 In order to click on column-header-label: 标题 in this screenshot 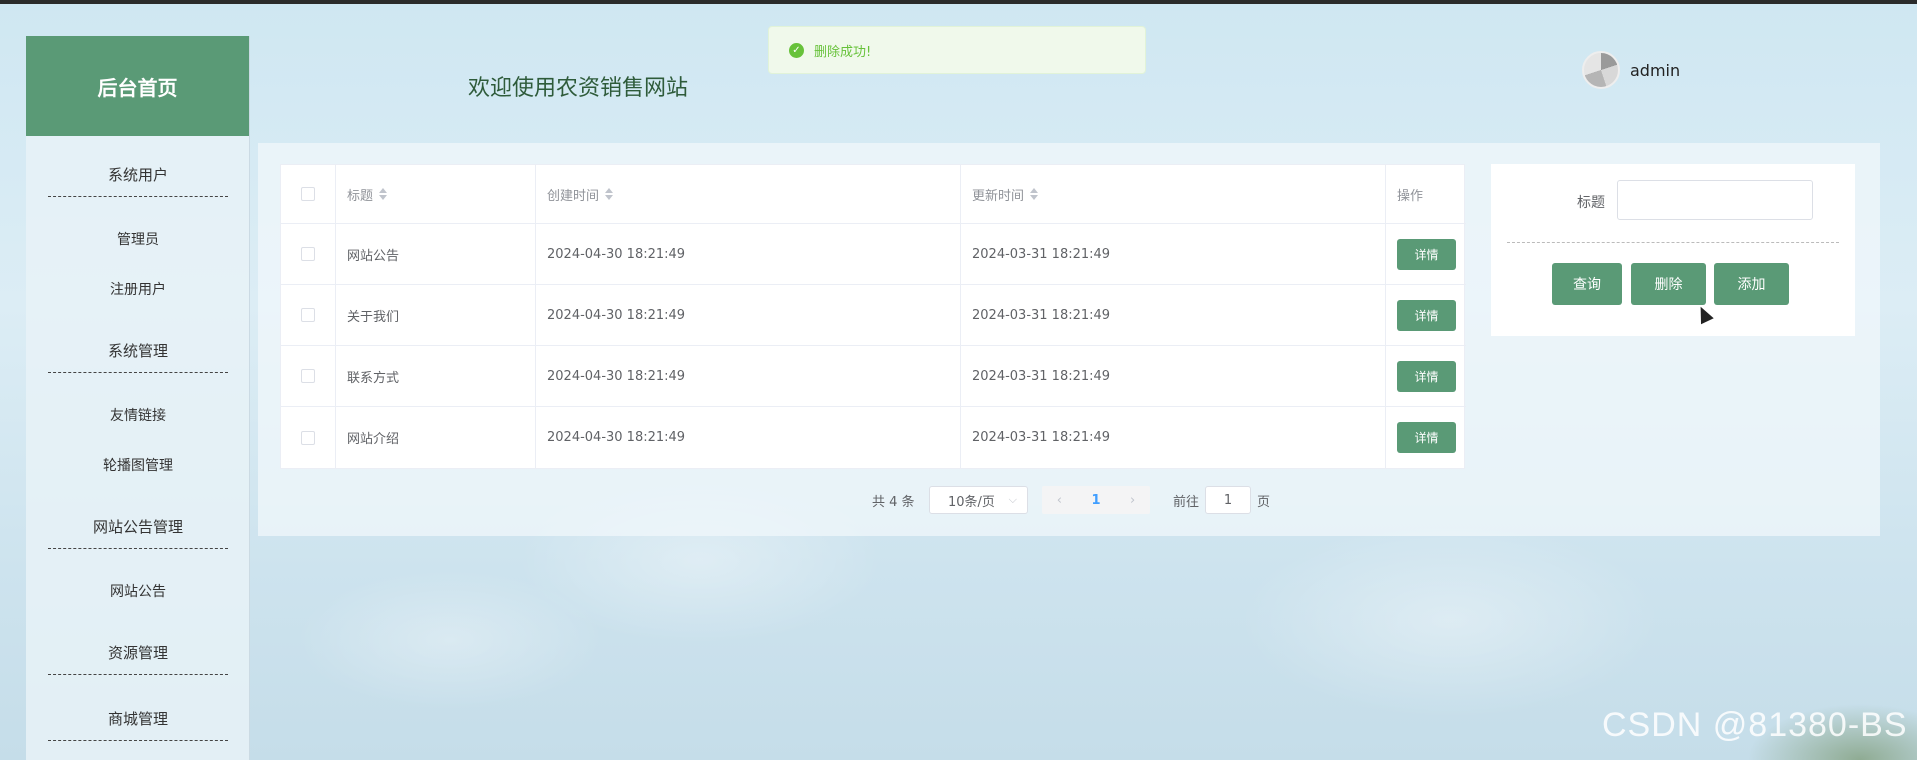, I will do `click(360, 196)`.